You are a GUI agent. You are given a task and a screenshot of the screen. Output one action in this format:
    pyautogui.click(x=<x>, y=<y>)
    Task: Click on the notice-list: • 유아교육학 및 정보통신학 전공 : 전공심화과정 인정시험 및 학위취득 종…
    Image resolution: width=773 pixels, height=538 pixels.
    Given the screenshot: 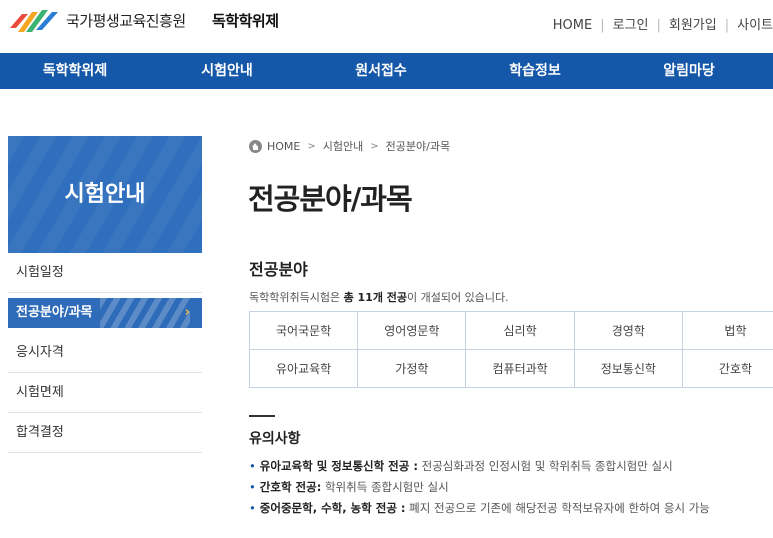 What is the action you would take?
    pyautogui.click(x=479, y=489)
    